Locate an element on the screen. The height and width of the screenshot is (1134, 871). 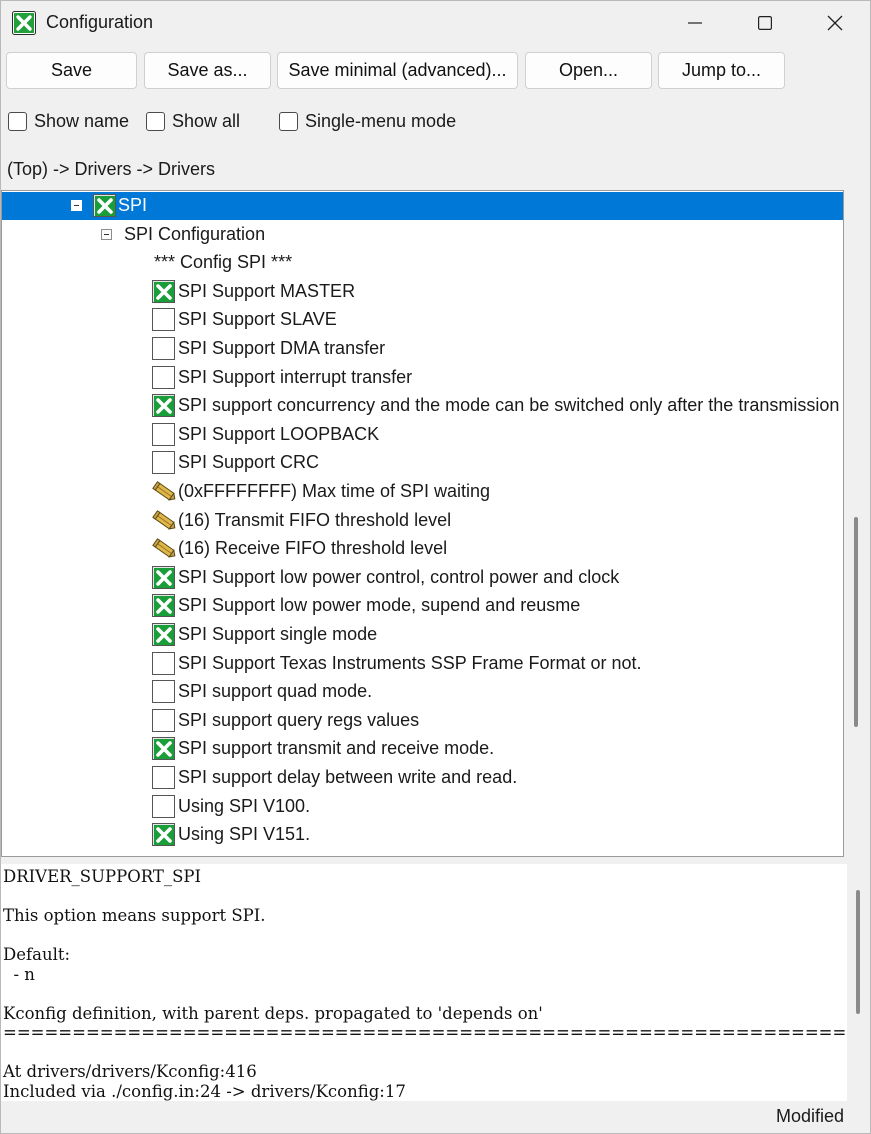
close-button is located at coordinates (835, 23).